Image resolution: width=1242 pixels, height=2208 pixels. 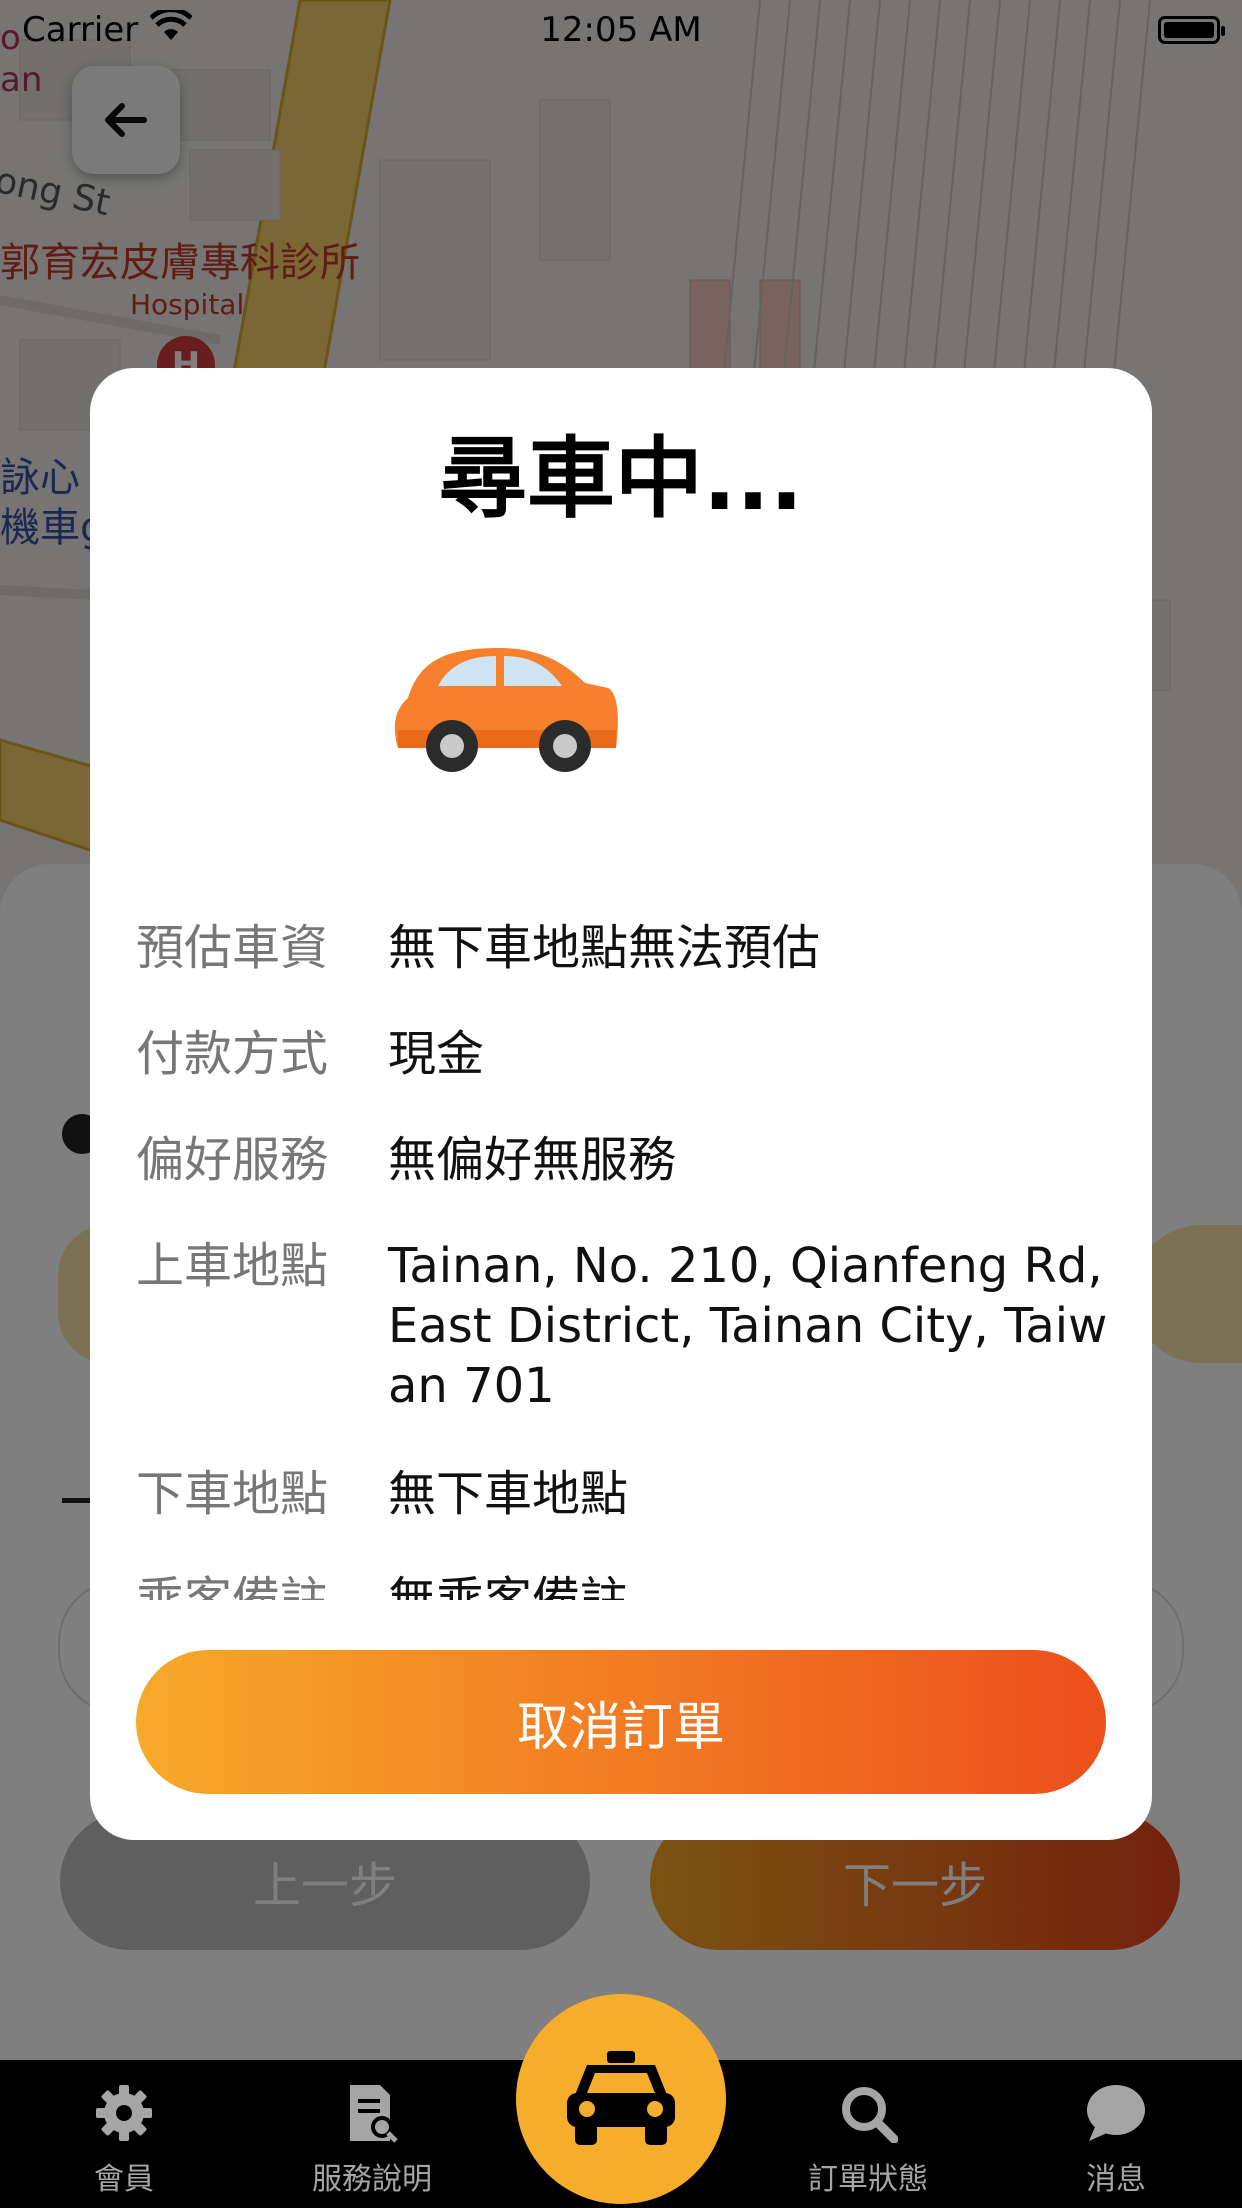 What do you see at coordinates (532, 1160) in the screenshot?
I see `info-value: 無偏好無服務` at bounding box center [532, 1160].